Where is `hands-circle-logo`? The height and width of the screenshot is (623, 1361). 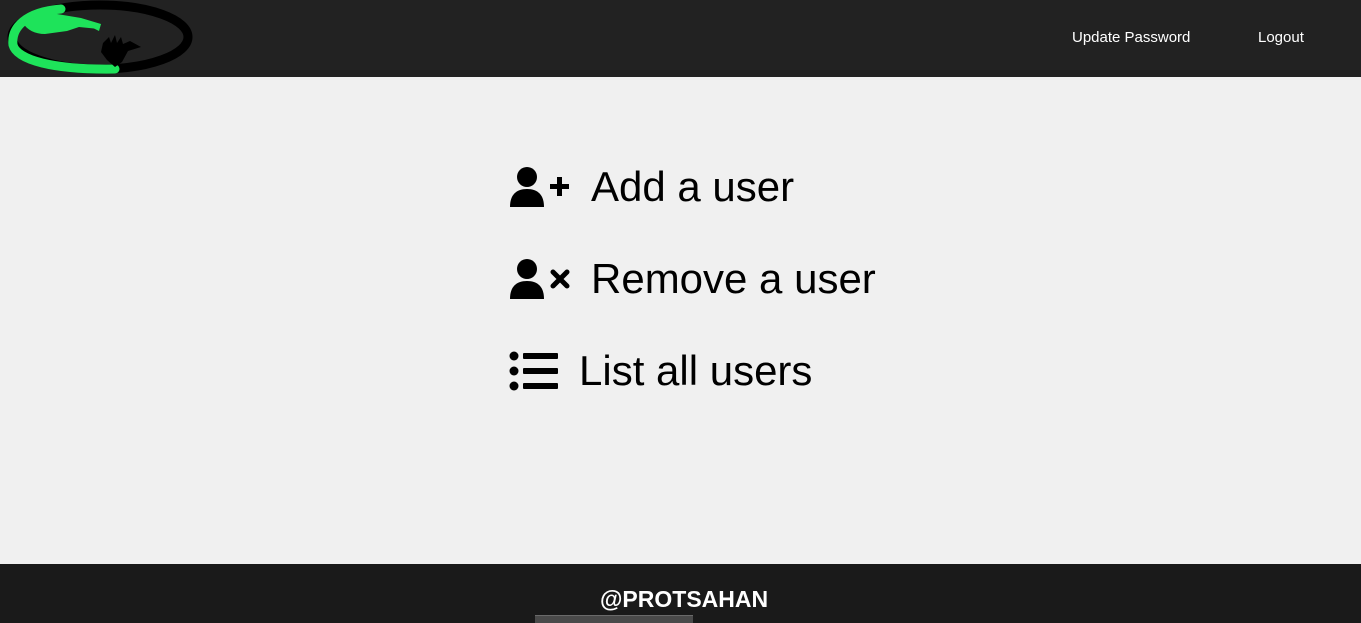 hands-circle-logo is located at coordinates (98, 37).